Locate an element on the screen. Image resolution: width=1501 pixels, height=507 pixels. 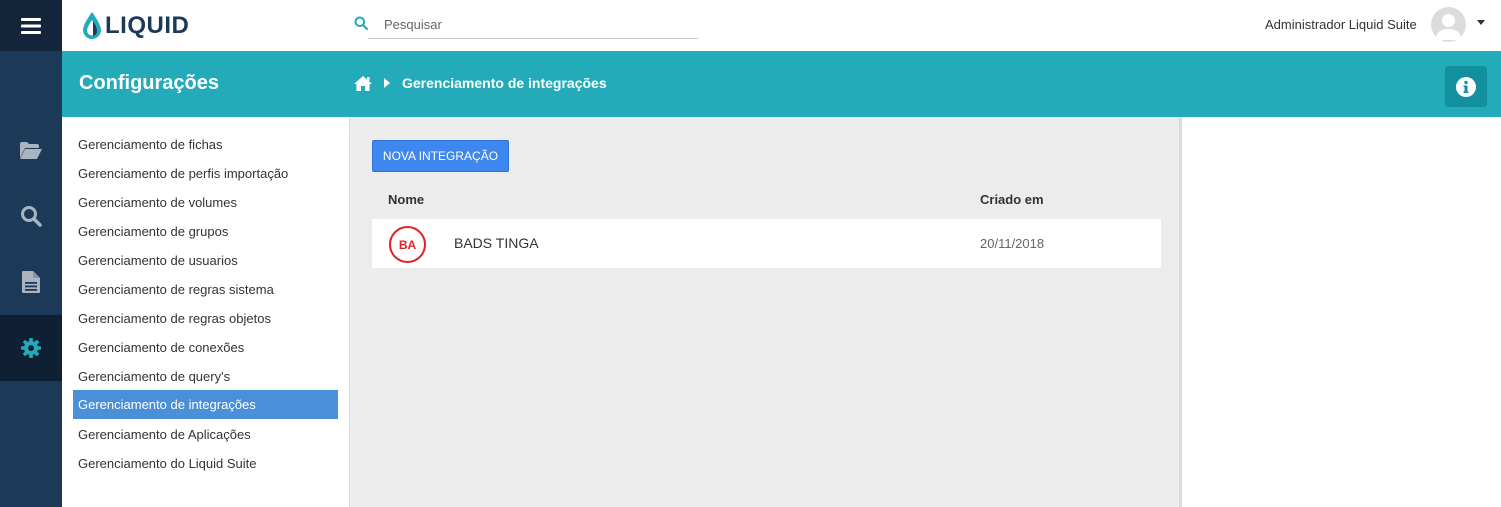
menu-item-volumes: Gerenciamento de volumes is located at coordinates (205, 202).